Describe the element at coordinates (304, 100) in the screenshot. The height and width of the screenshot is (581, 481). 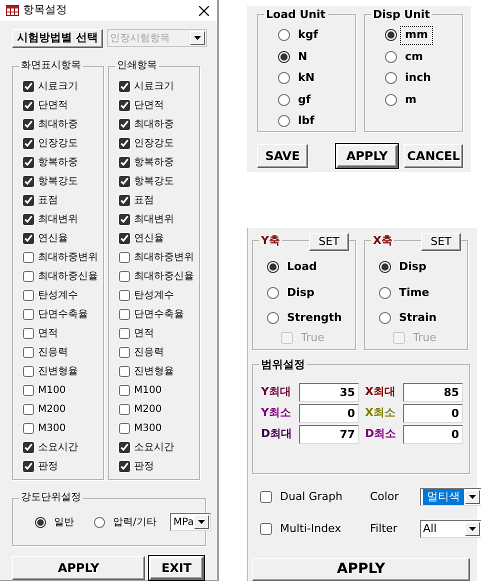
I see `radio-label: gf` at that location.